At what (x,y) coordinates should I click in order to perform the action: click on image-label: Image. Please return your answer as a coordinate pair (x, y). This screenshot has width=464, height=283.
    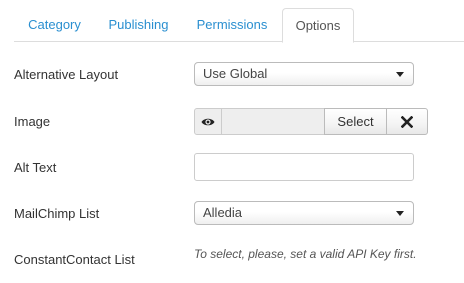
    Looking at the image, I should click on (32, 121).